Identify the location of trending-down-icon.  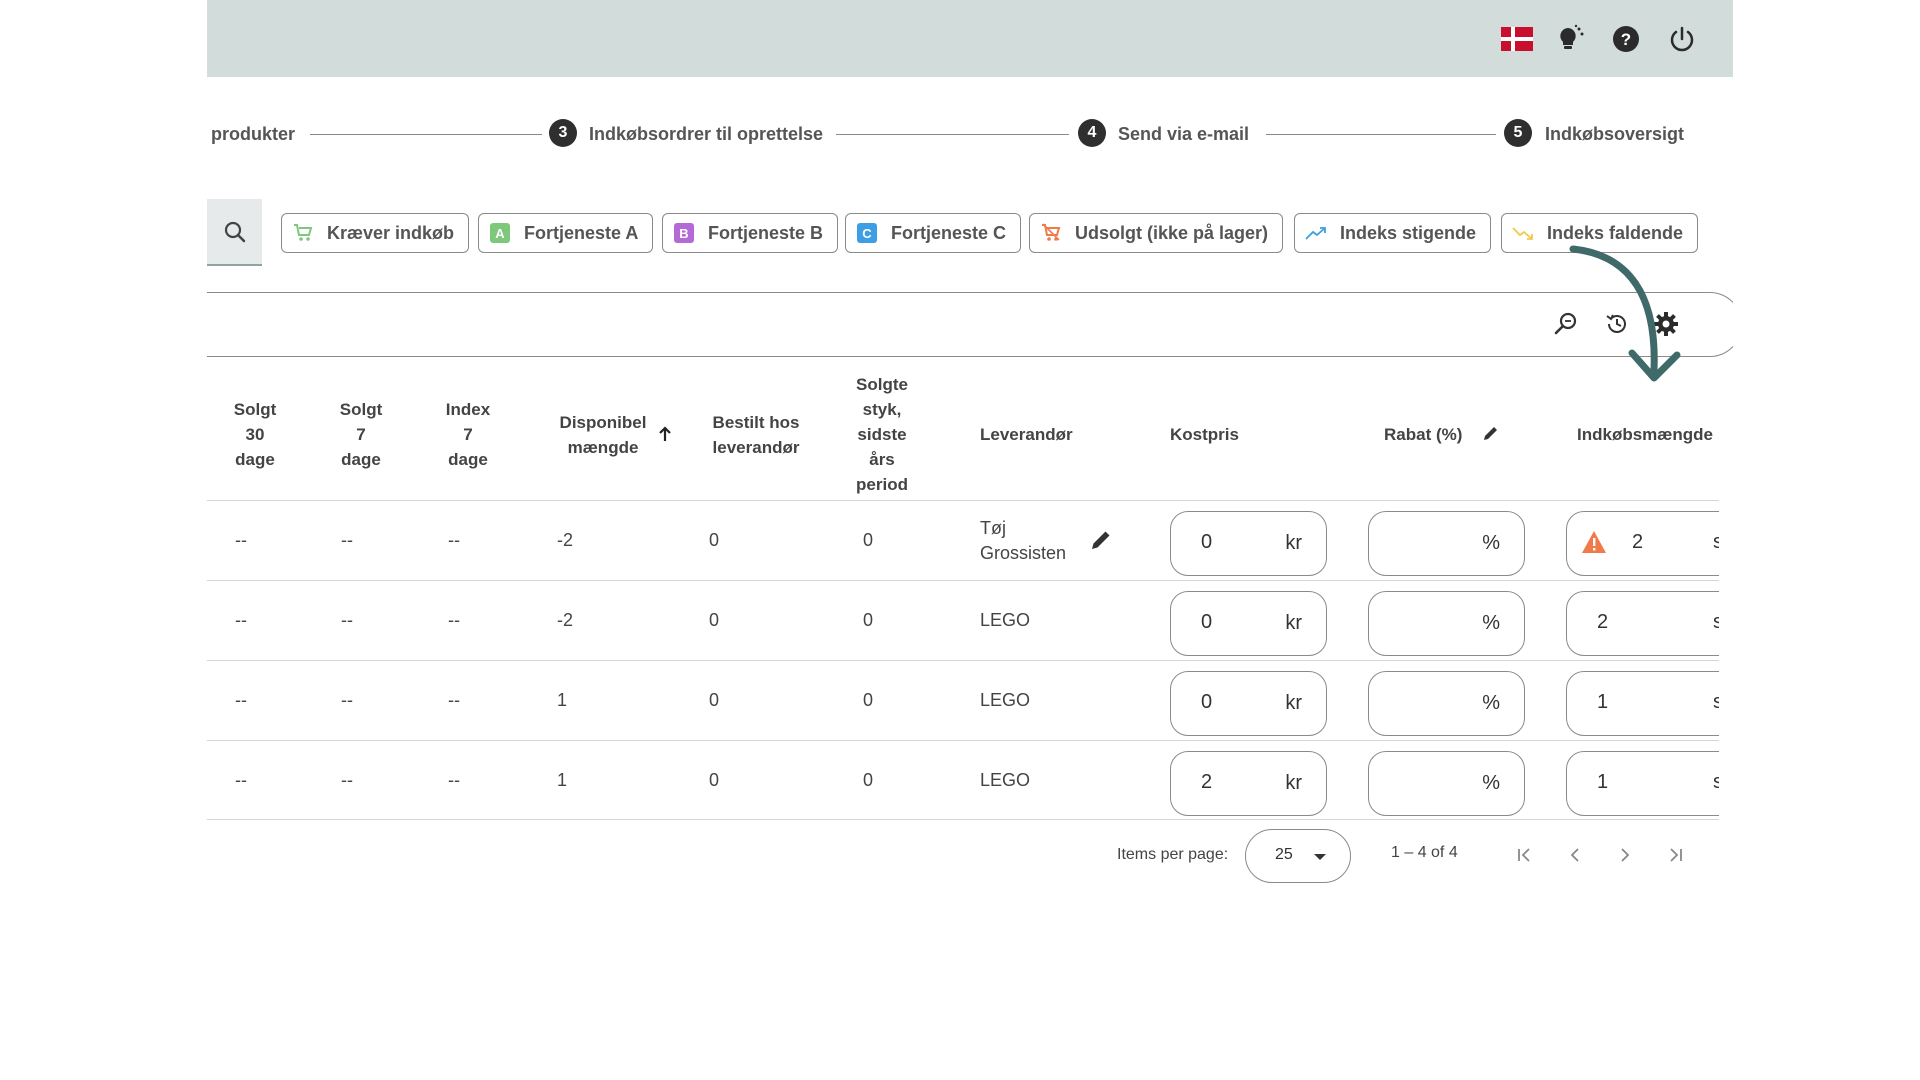
(1523, 233).